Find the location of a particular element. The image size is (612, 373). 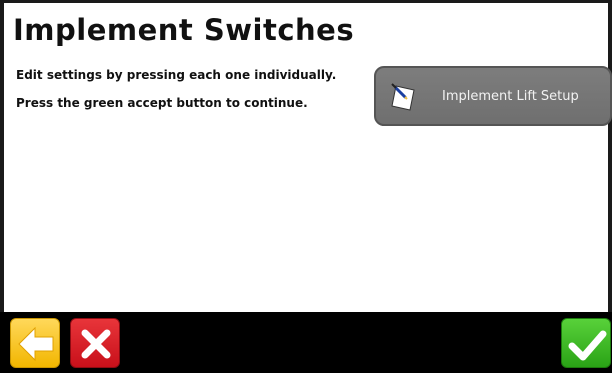

close-x-icon is located at coordinates (96, 344).